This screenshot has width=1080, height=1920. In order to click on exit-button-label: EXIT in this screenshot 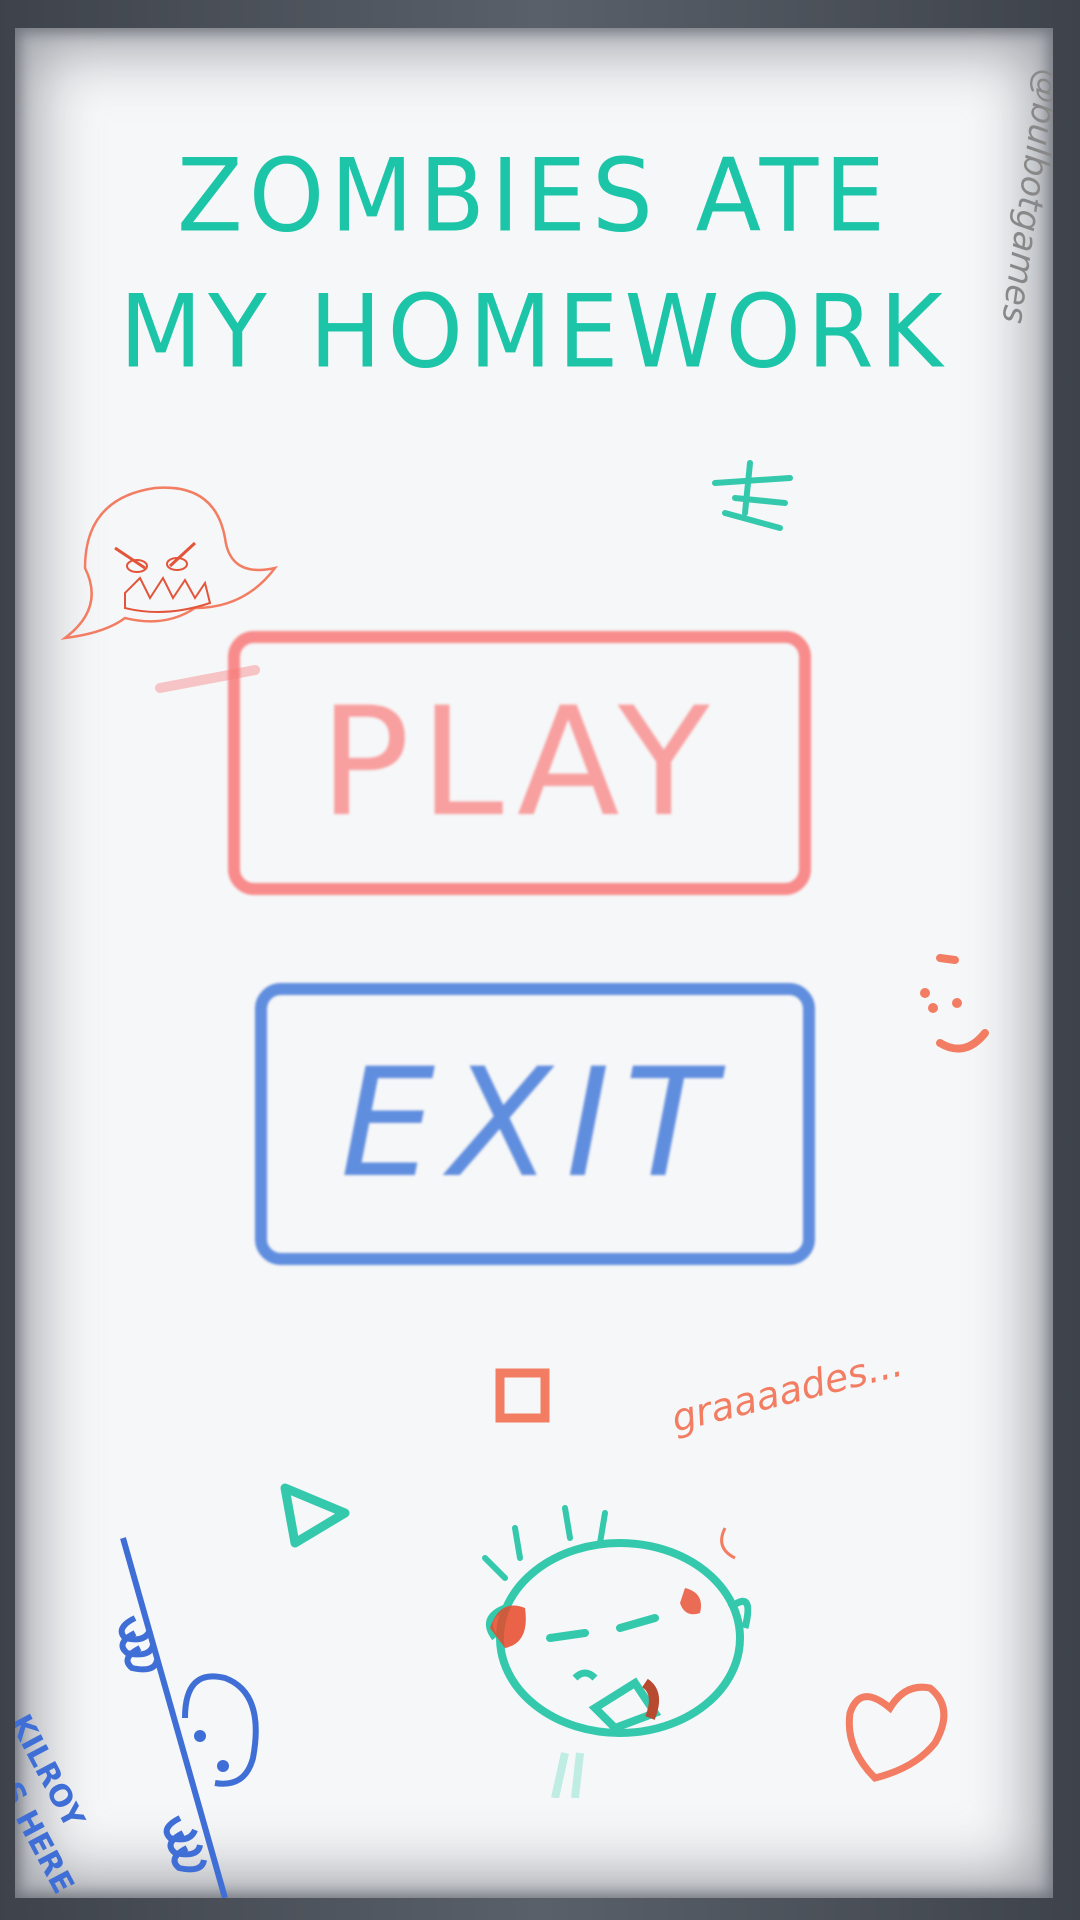, I will do `click(535, 1124)`.